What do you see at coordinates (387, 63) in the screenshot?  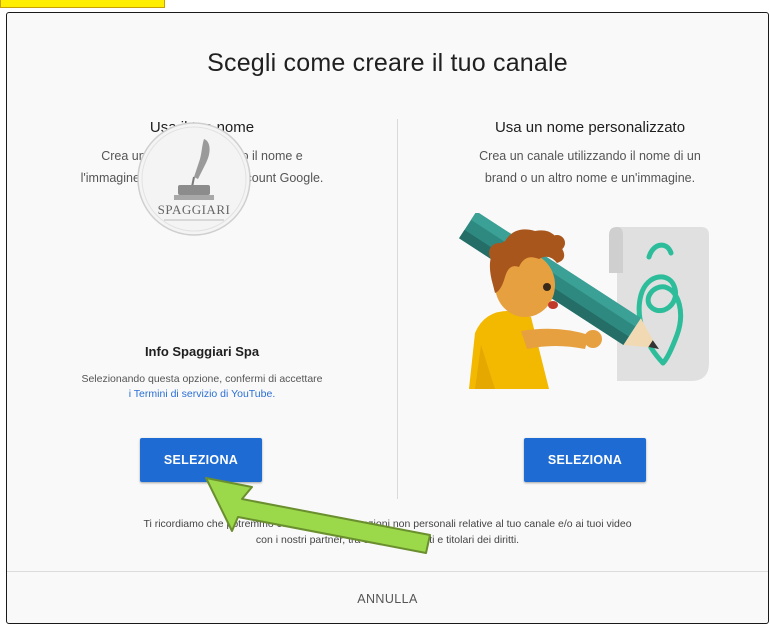 I see `dialog-title: Scegli come creare il tuo canale` at bounding box center [387, 63].